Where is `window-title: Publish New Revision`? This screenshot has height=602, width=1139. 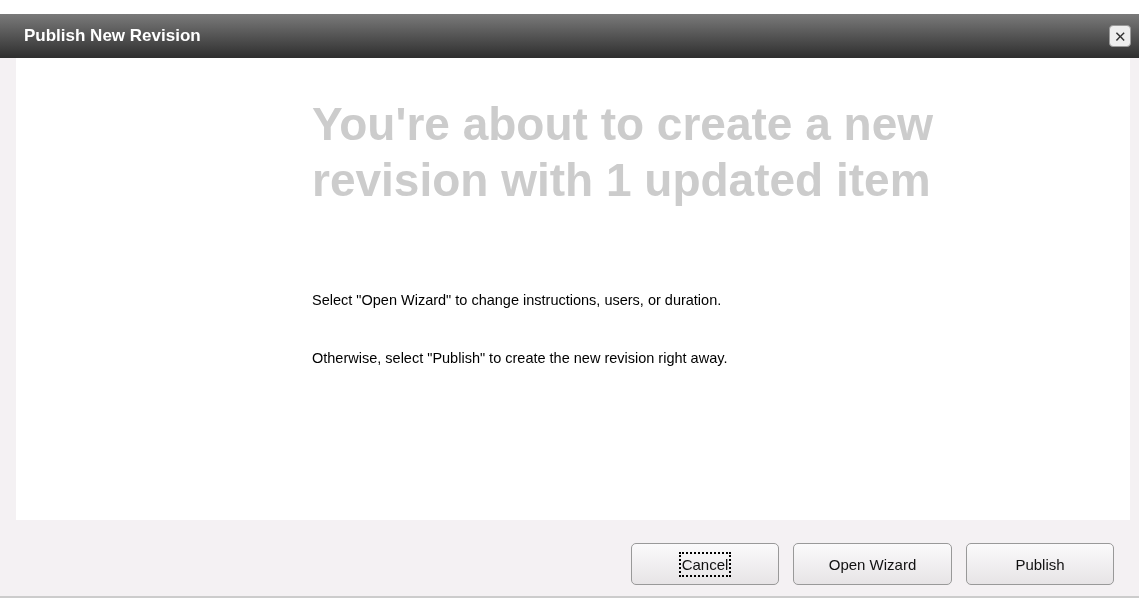
window-title: Publish New Revision is located at coordinates (112, 36).